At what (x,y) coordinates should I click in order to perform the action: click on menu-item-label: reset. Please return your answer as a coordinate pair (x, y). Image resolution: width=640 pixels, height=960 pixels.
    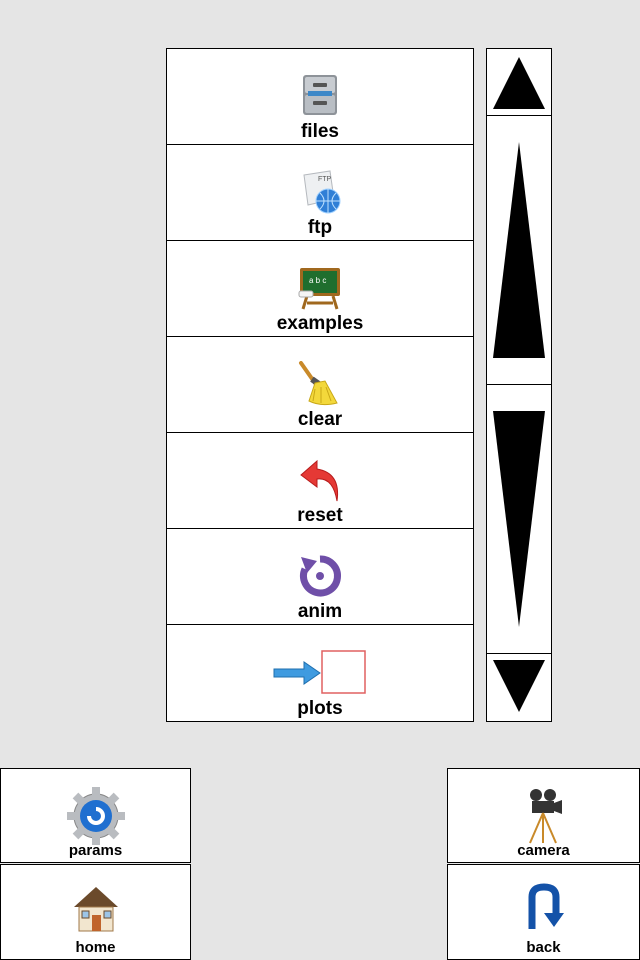
    Looking at the image, I should click on (320, 515).